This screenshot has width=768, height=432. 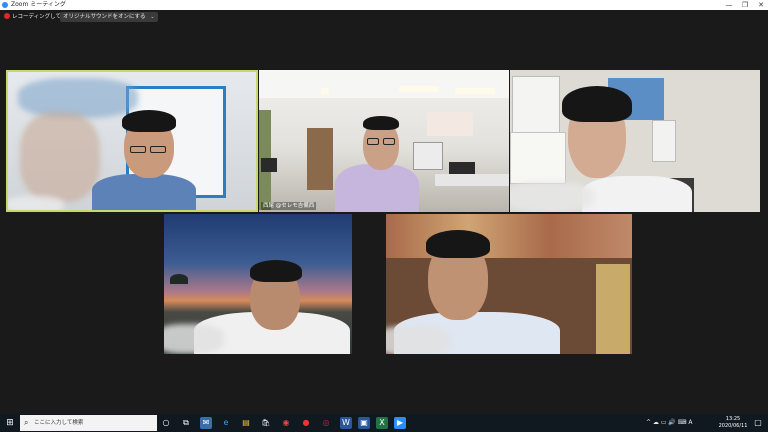 What do you see at coordinates (179, 279) in the screenshot?
I see `tree-silhouette` at bounding box center [179, 279].